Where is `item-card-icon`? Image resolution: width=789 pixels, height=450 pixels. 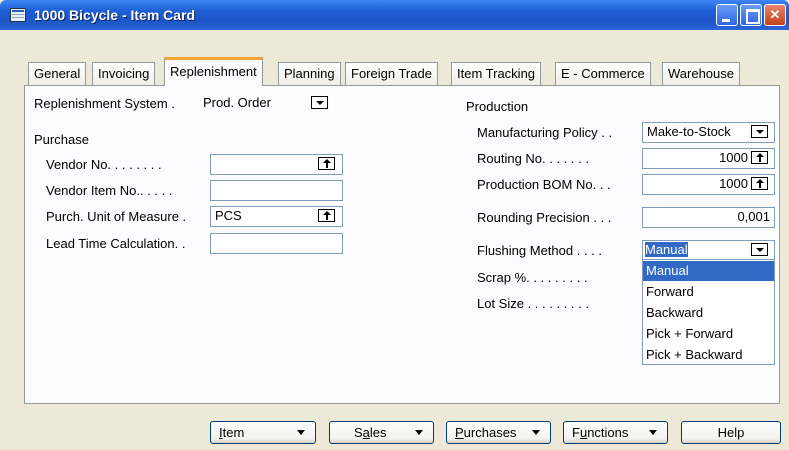 item-card-icon is located at coordinates (18, 15).